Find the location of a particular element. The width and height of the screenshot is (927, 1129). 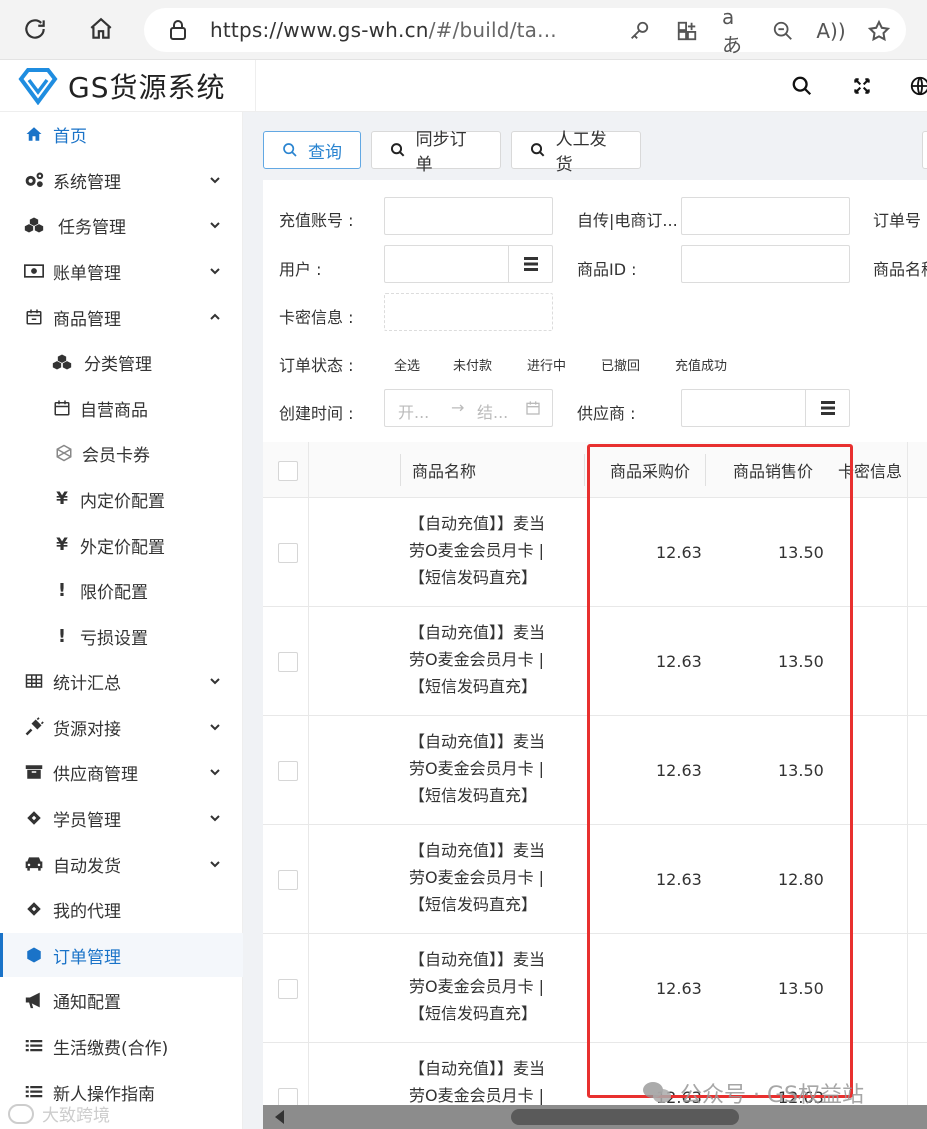

sidebar-item-member-cards: 会员卡券 is located at coordinates (121, 453).